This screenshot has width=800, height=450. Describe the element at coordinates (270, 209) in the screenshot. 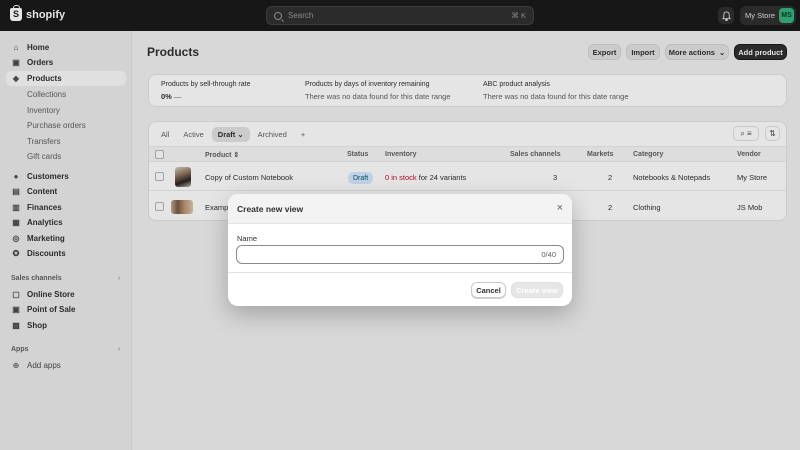

I see `modal-title: Create new view` at that location.